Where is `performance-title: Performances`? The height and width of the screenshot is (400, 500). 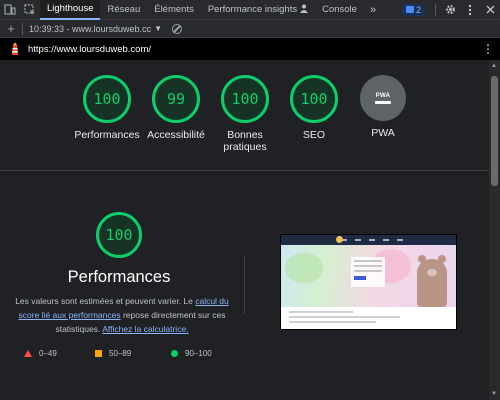
performance-title: Performances is located at coordinates (119, 277).